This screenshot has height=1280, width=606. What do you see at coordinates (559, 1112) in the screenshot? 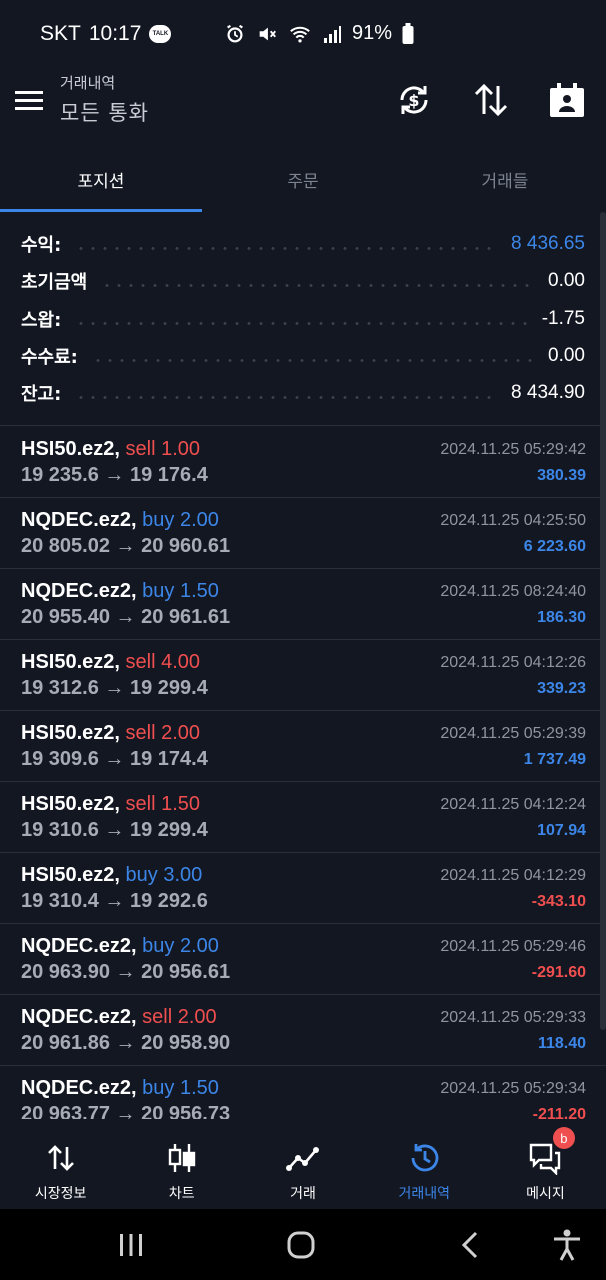
I see `trade-profit: -211.20` at bounding box center [559, 1112].